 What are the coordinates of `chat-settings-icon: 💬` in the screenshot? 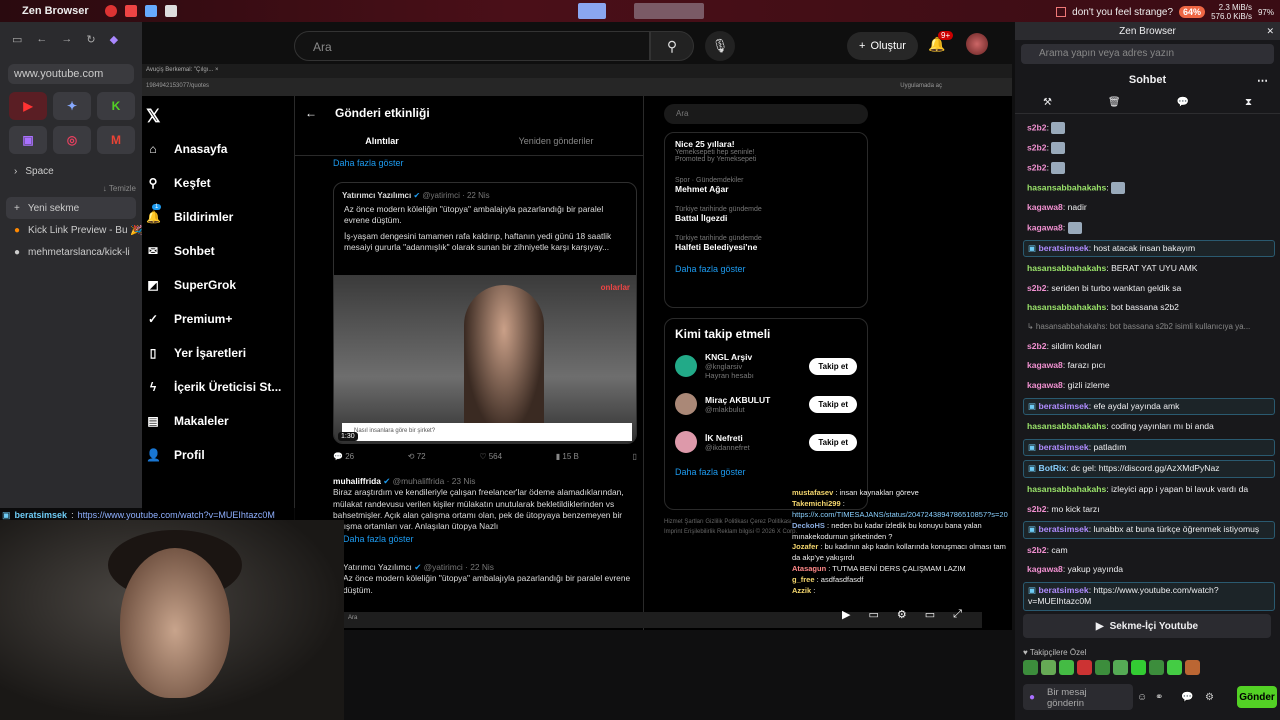 It's located at (1187, 697).